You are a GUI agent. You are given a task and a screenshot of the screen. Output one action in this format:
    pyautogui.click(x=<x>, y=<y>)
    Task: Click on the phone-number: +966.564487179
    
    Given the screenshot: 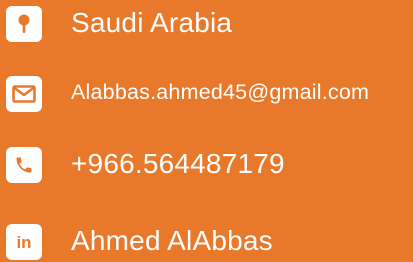 What is the action you would take?
    pyautogui.click(x=178, y=164)
    